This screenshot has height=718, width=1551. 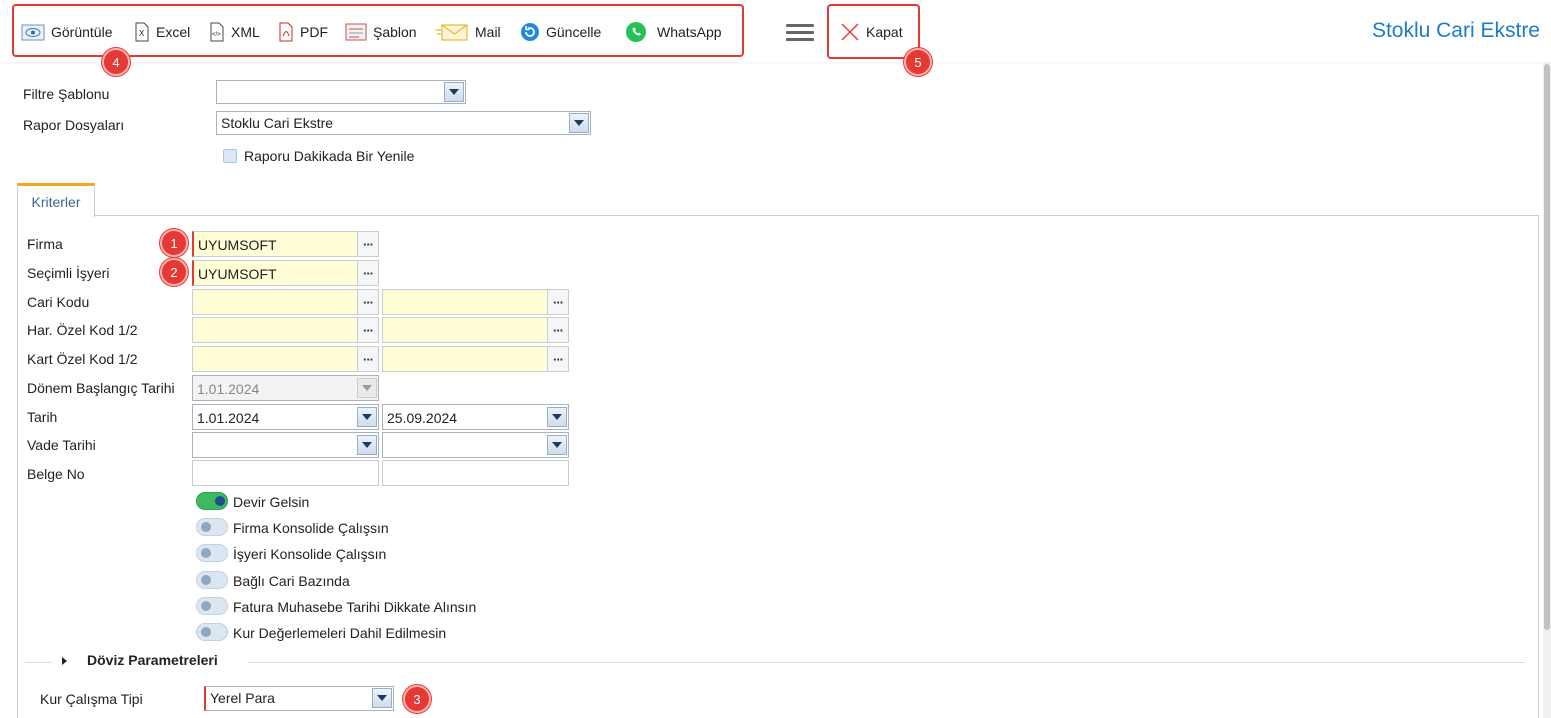 I want to click on page-title: Stoklu Cari Ekstre, so click(x=1455, y=30).